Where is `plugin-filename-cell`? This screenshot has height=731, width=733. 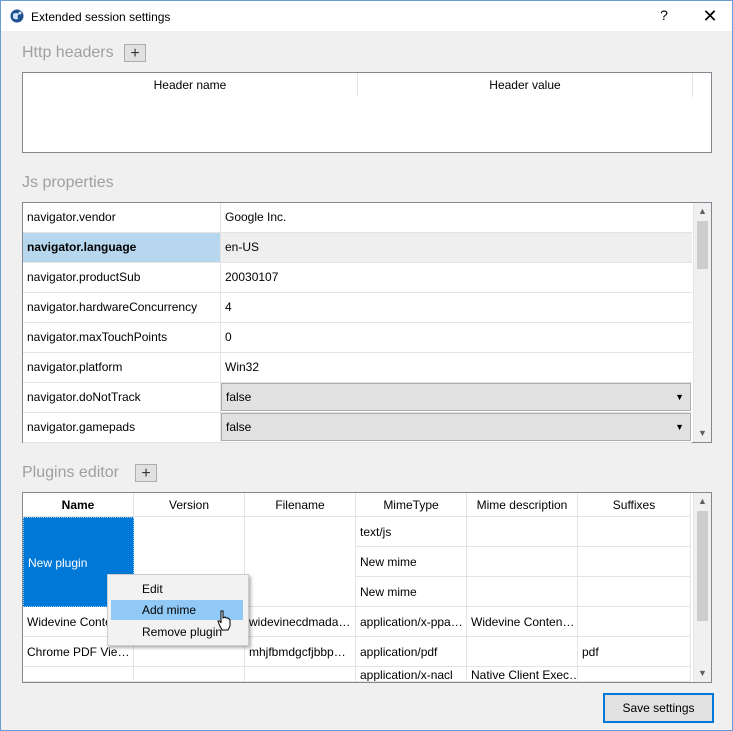 plugin-filename-cell is located at coordinates (300, 674).